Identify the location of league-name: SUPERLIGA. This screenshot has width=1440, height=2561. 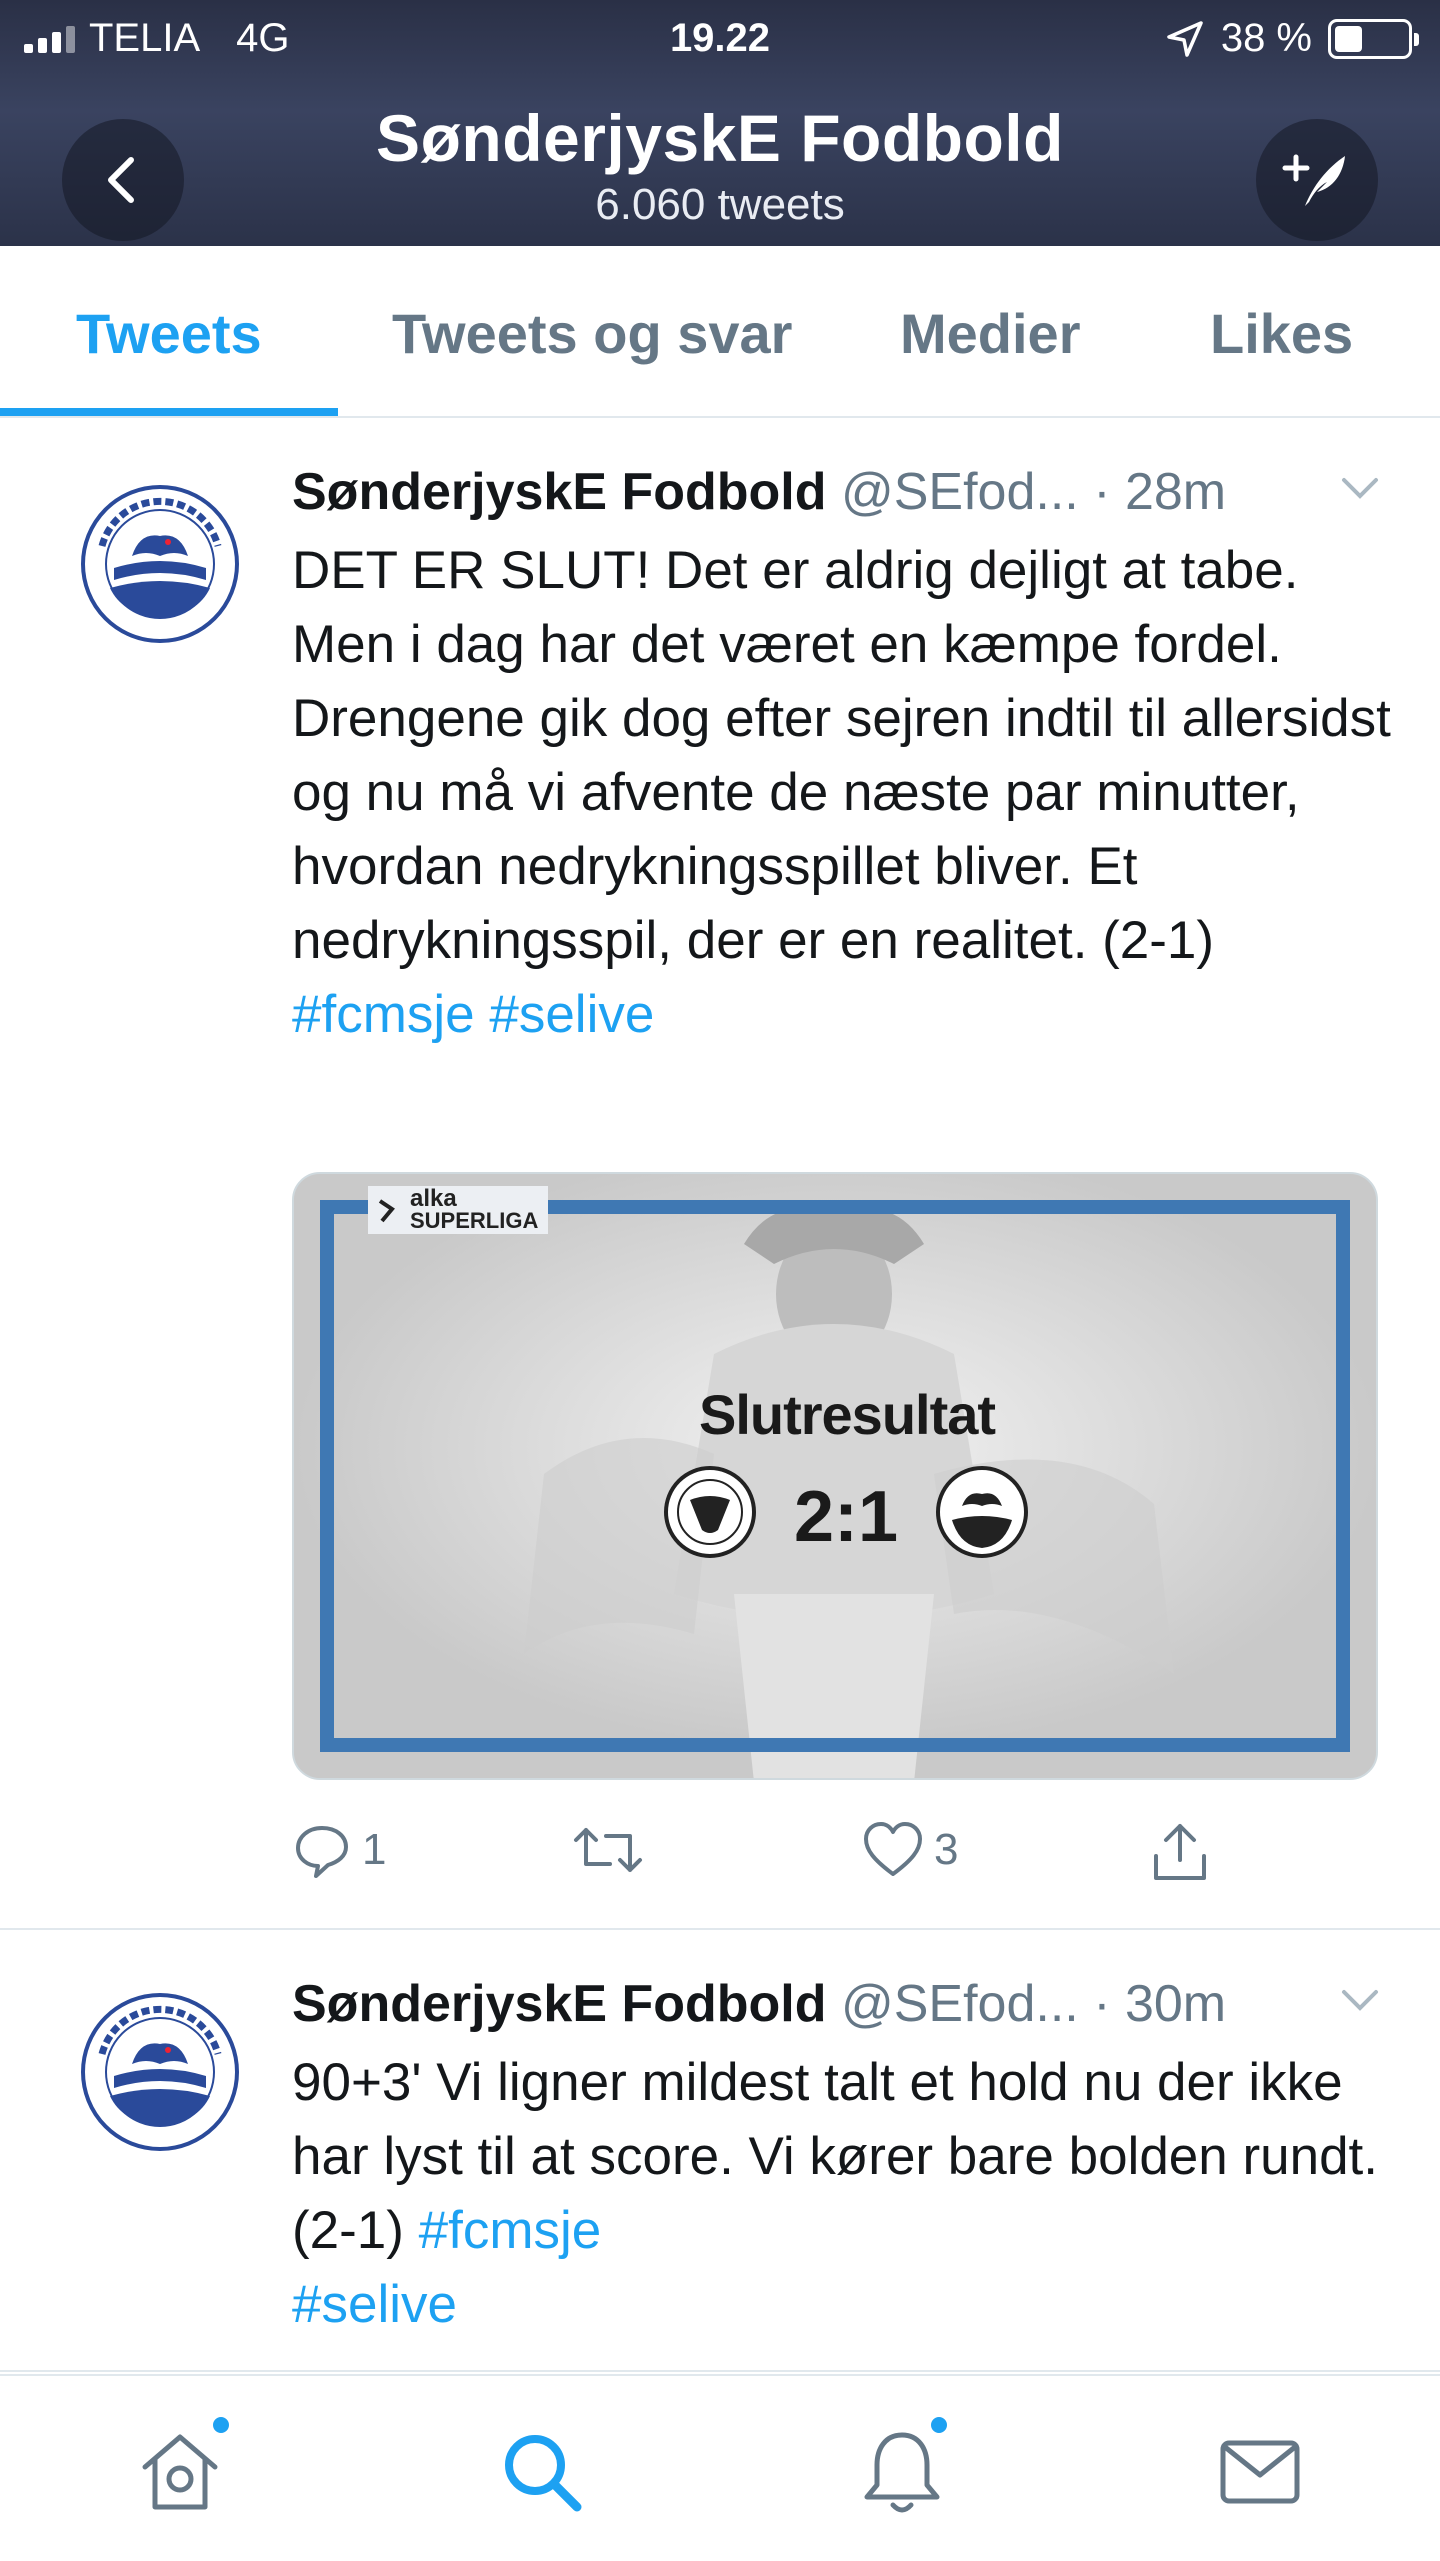
(474, 1220).